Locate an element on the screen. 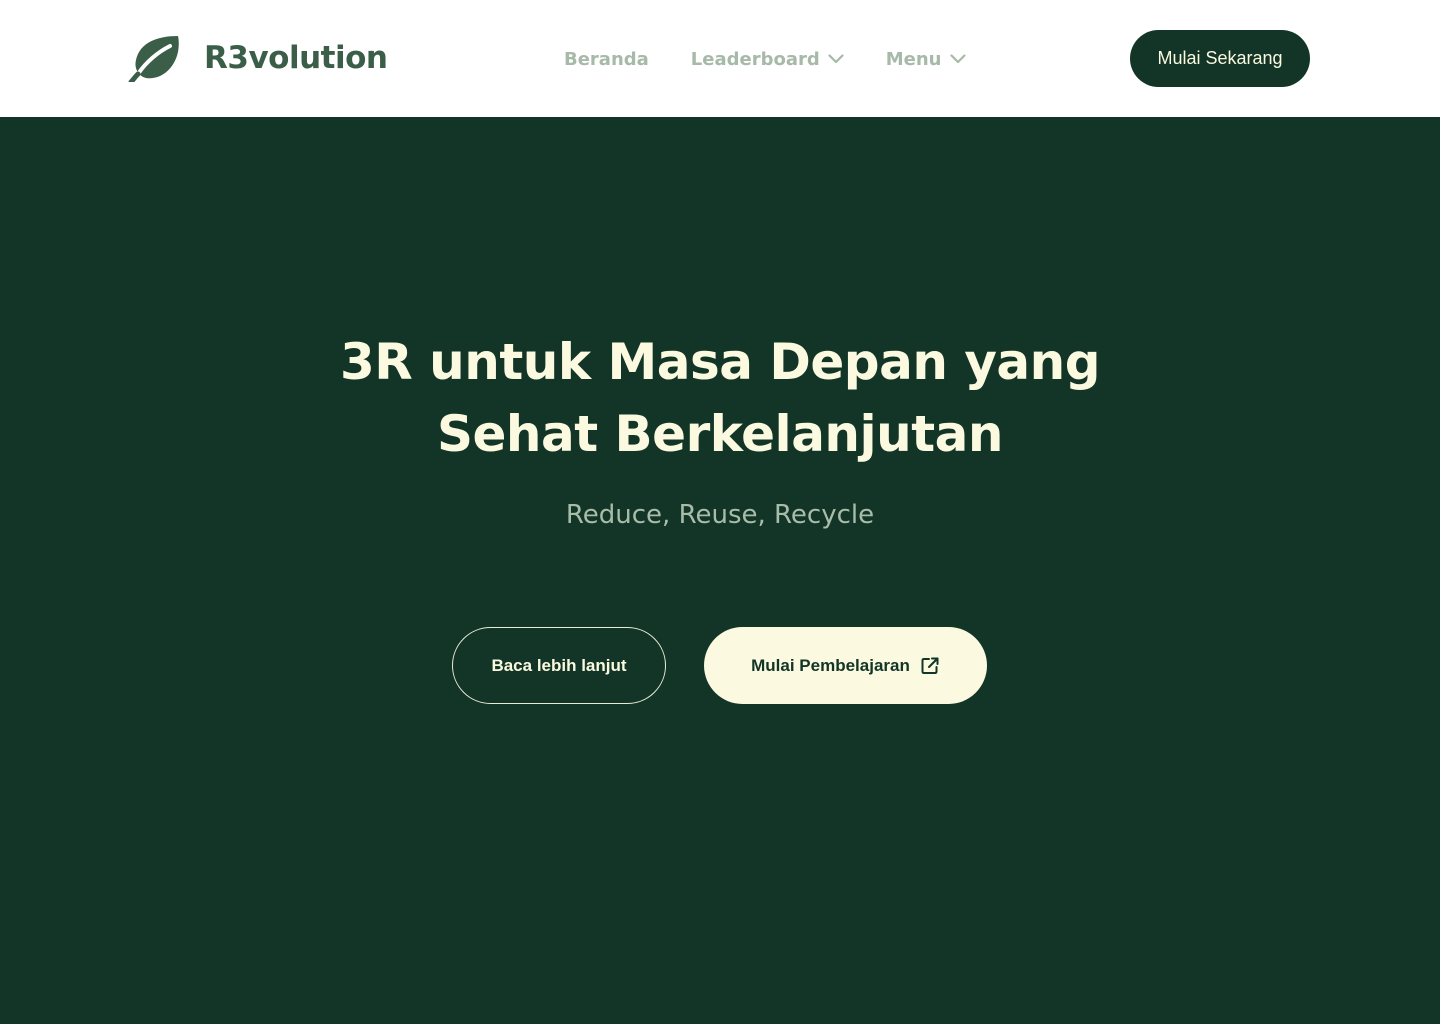  start-learning-button: Mulai Pembelajaran is located at coordinates (845, 665).